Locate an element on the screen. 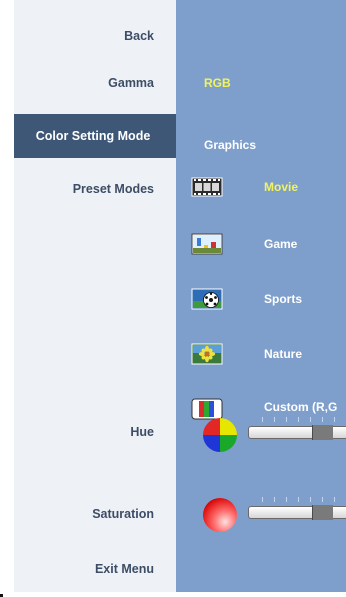 This screenshot has width=346, height=597. preset-movie: Movie is located at coordinates (281, 187).